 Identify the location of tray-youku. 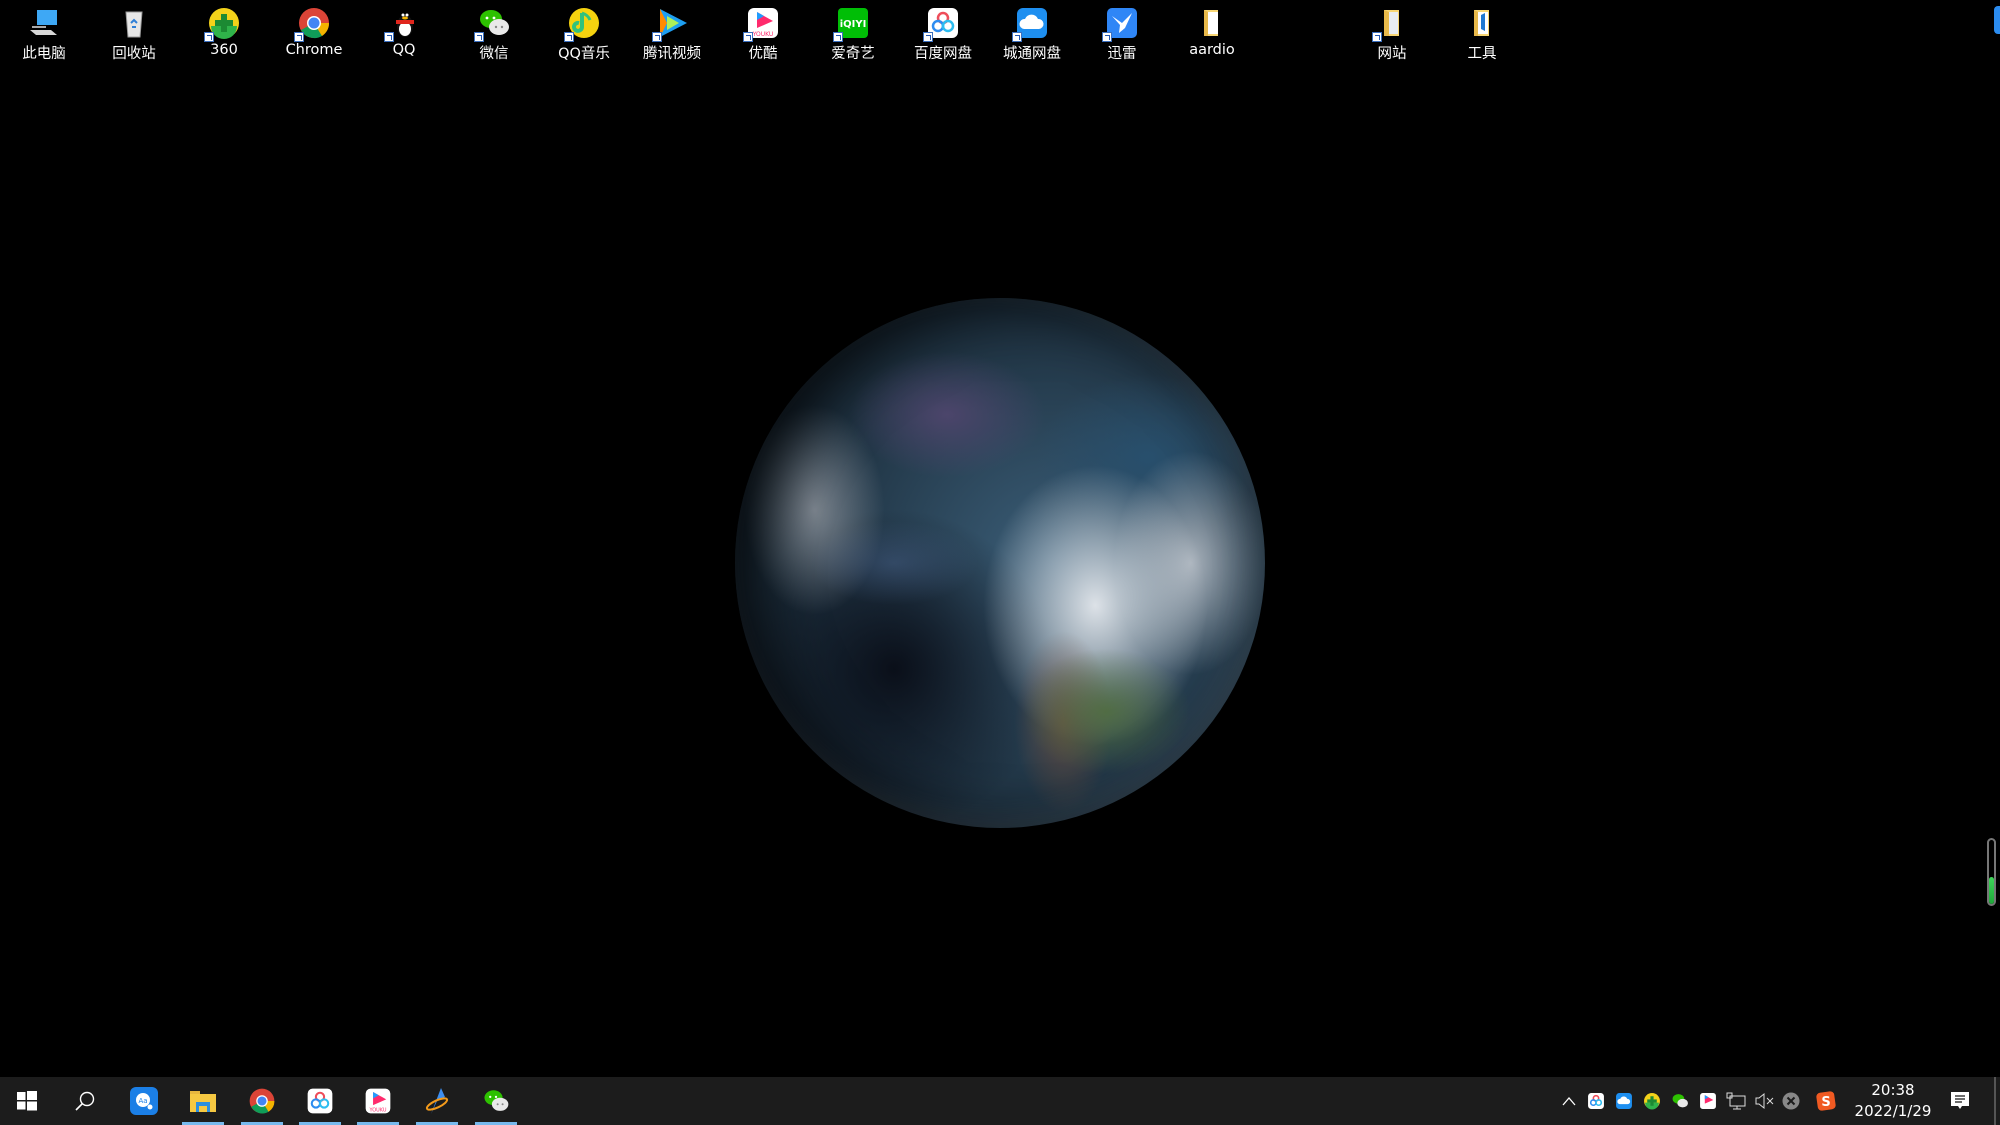
(1708, 1101).